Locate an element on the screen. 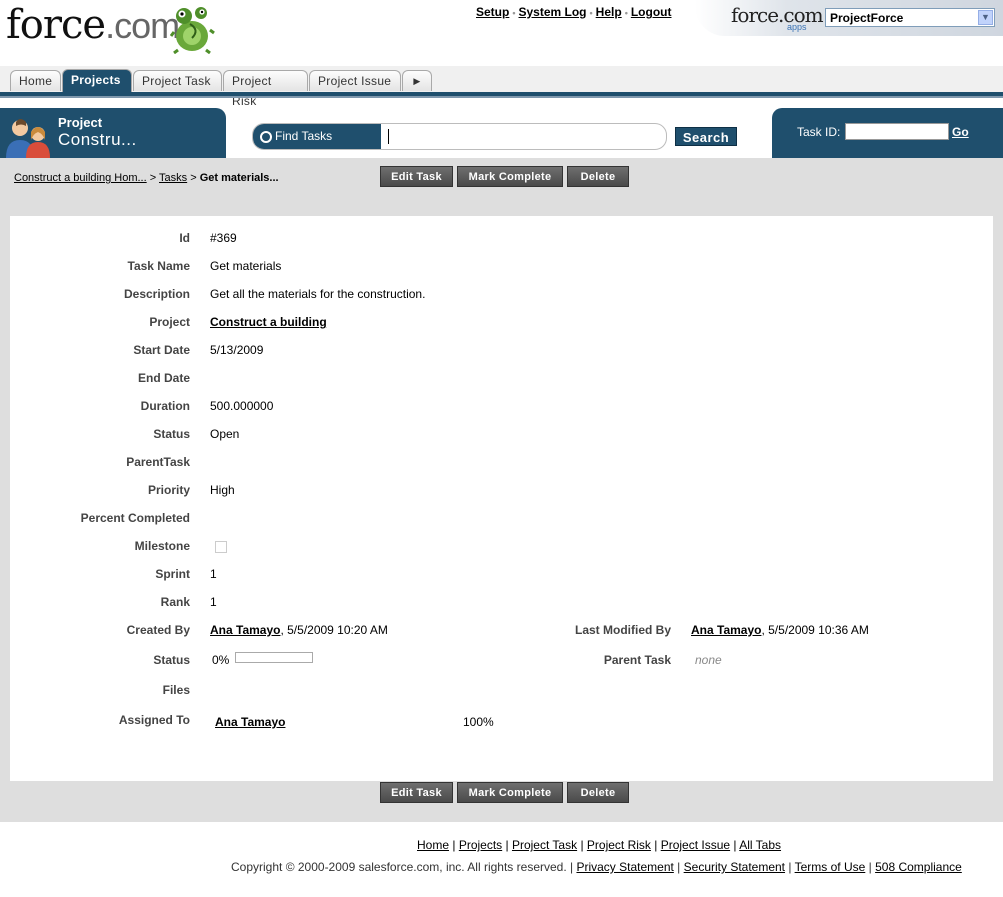  search-button: Search is located at coordinates (706, 136).